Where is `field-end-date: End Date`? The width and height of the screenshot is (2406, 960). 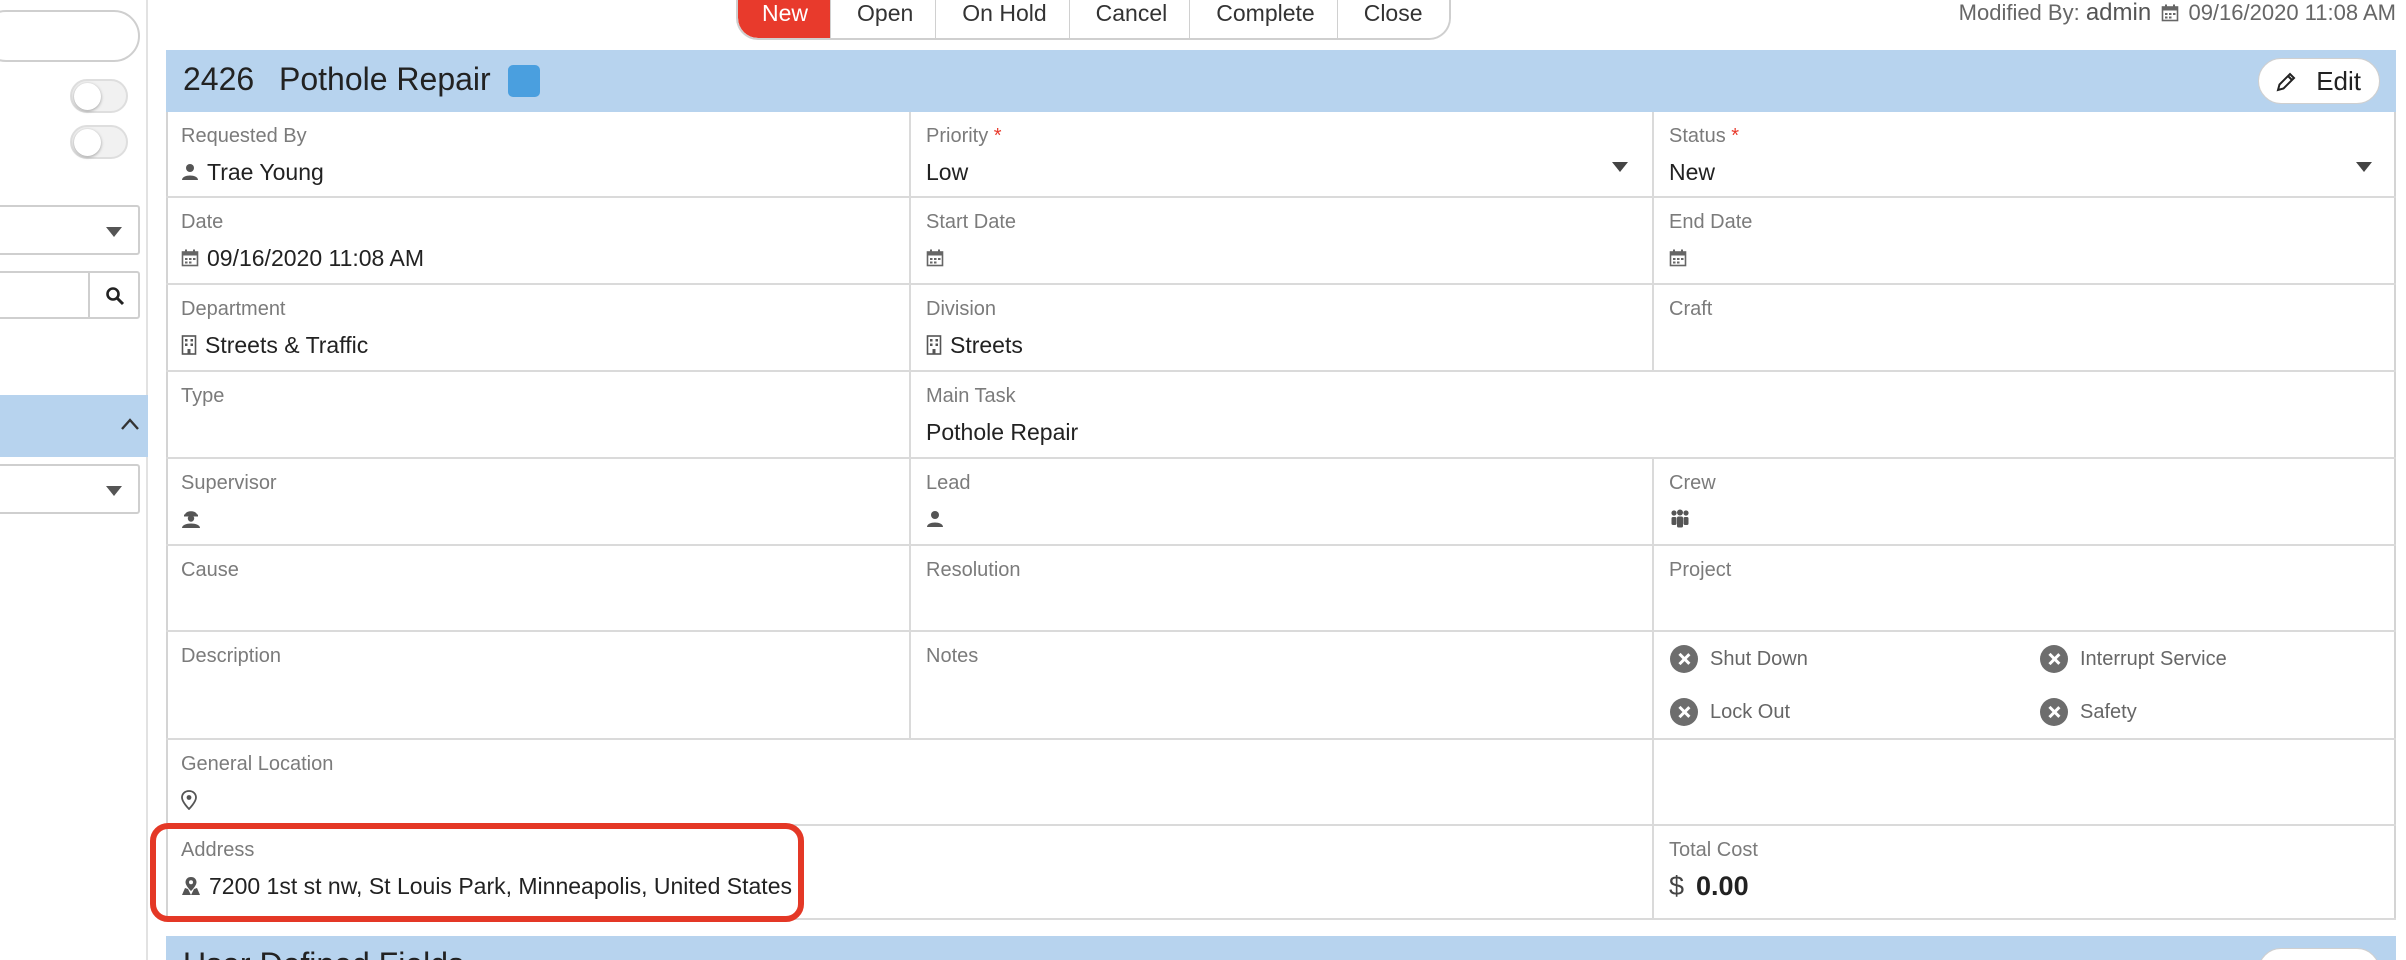 field-end-date: End Date is located at coordinates (2025, 241).